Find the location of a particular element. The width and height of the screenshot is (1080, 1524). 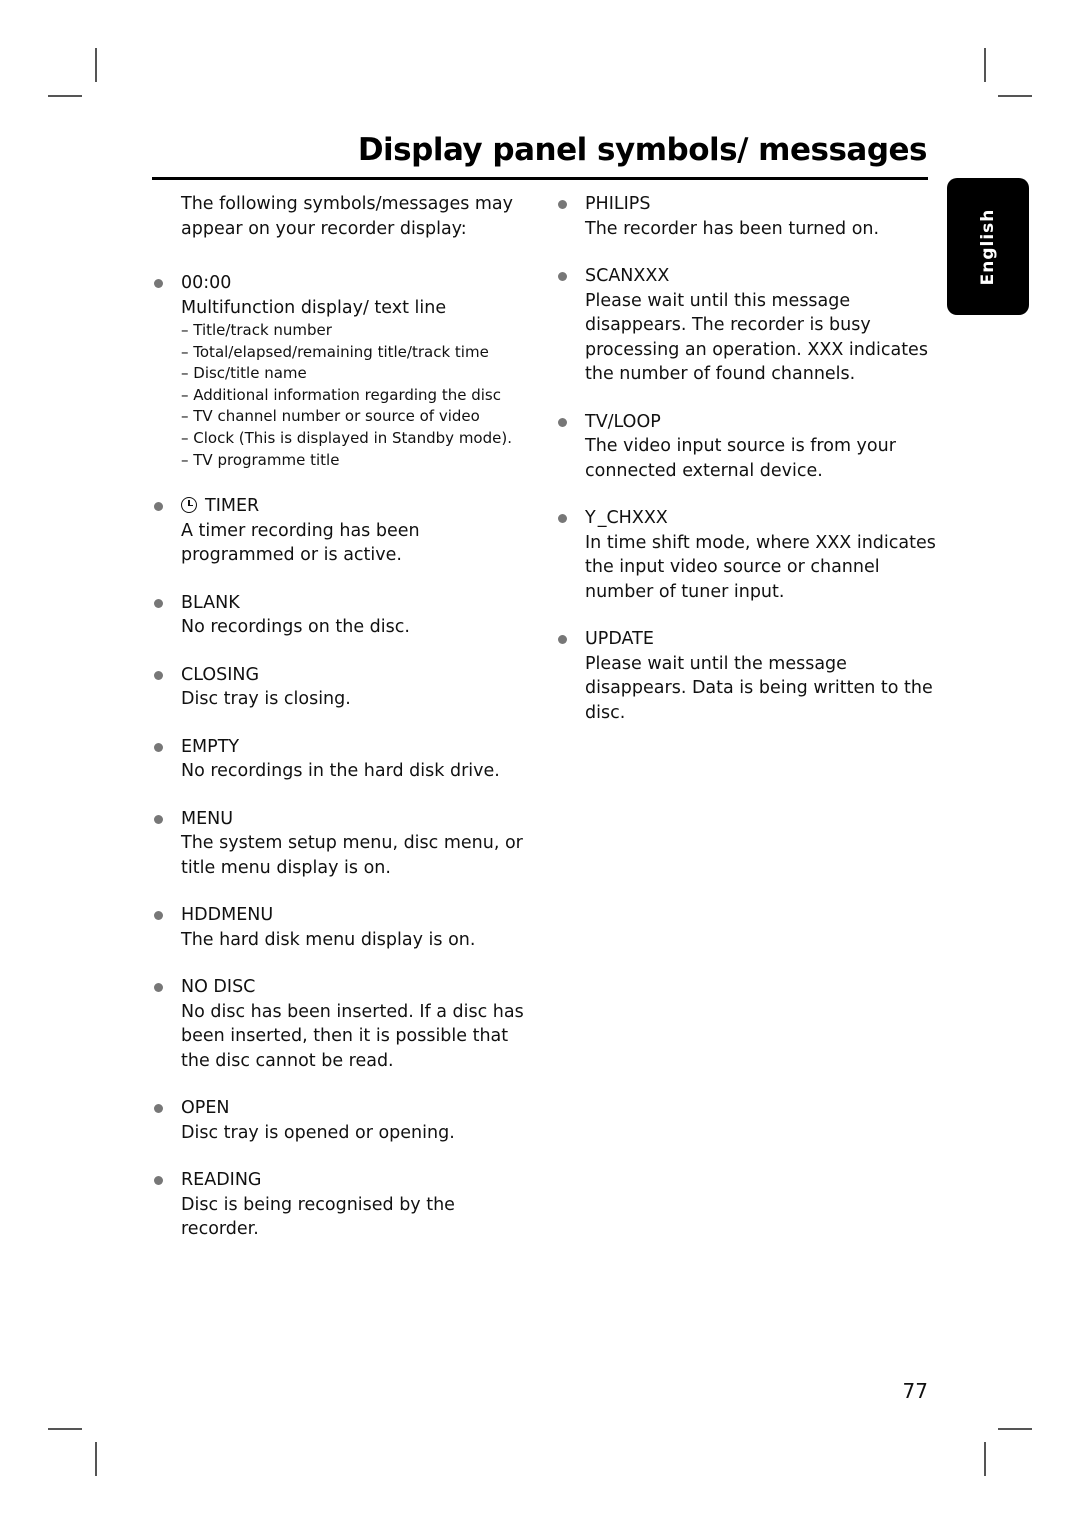

message-item: OPEN Disc tray is opened or opening. is located at coordinates (342, 1120).